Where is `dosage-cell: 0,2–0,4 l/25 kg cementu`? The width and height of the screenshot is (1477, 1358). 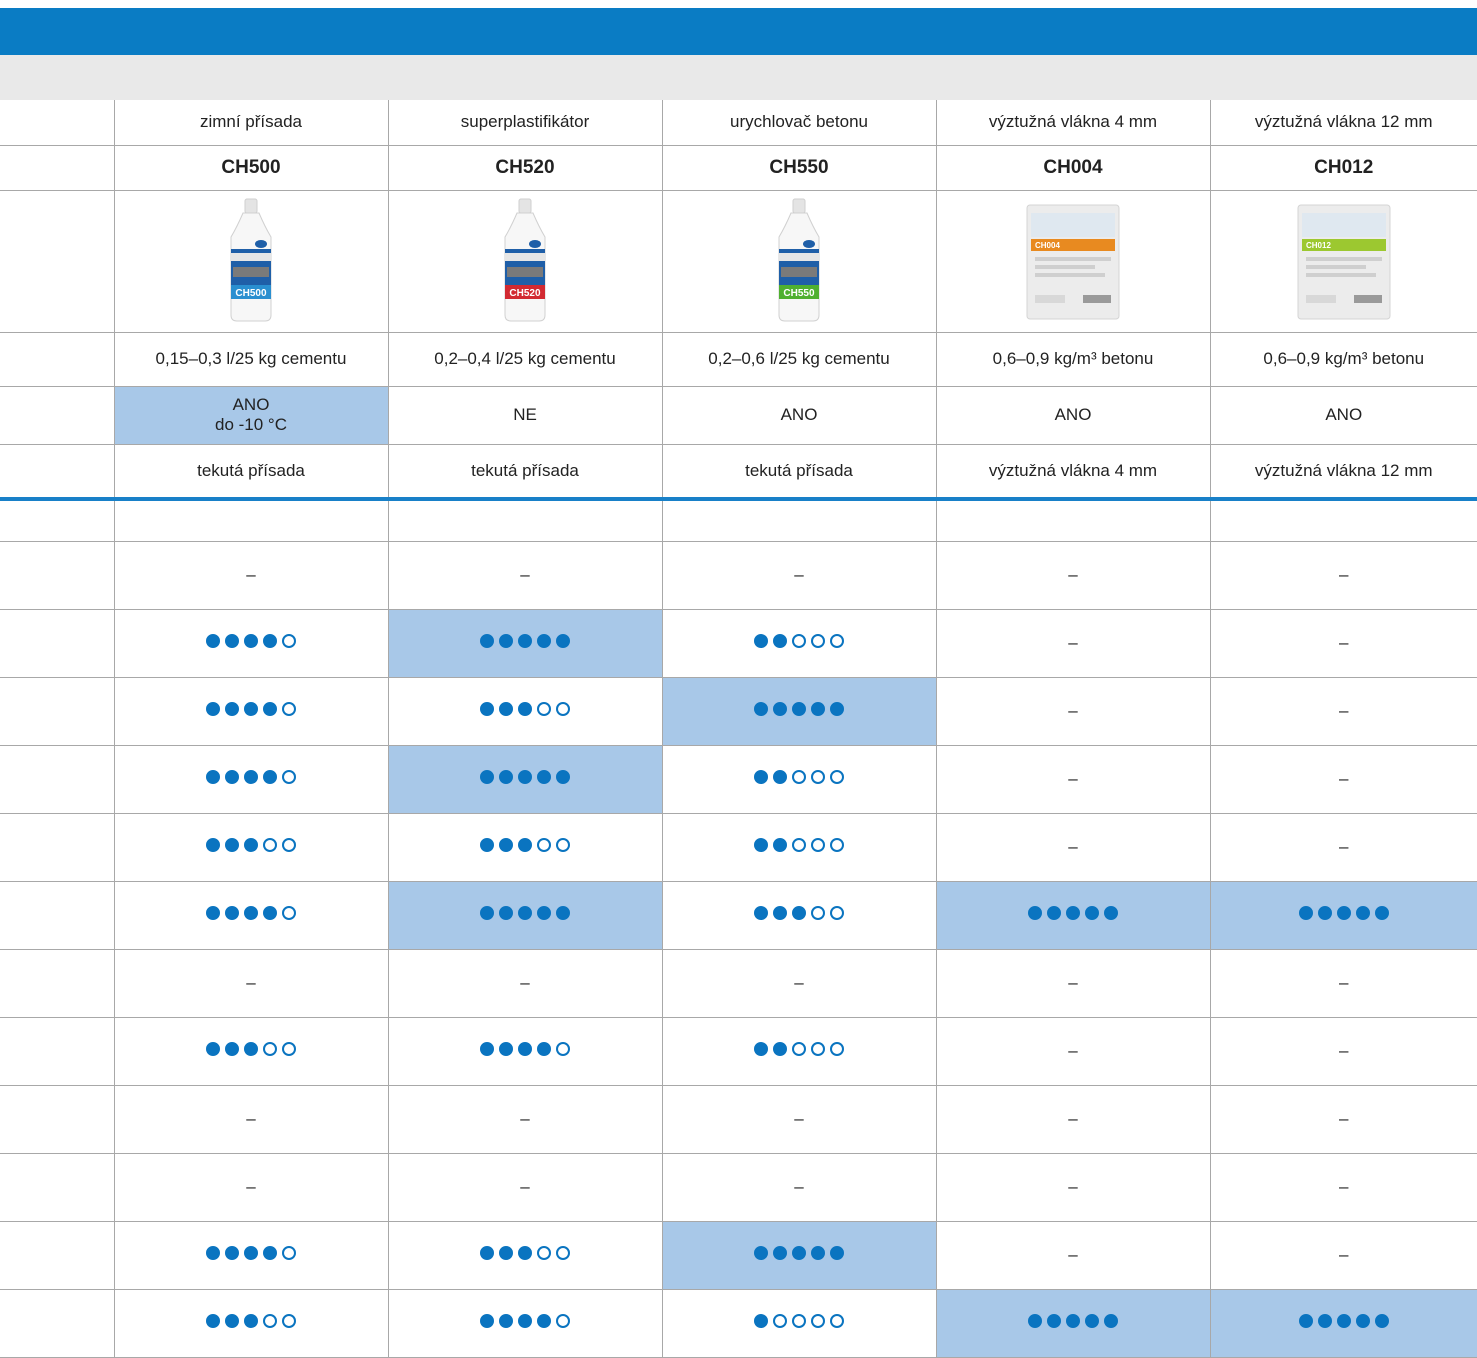 dosage-cell: 0,2–0,4 l/25 kg cementu is located at coordinates (525, 359).